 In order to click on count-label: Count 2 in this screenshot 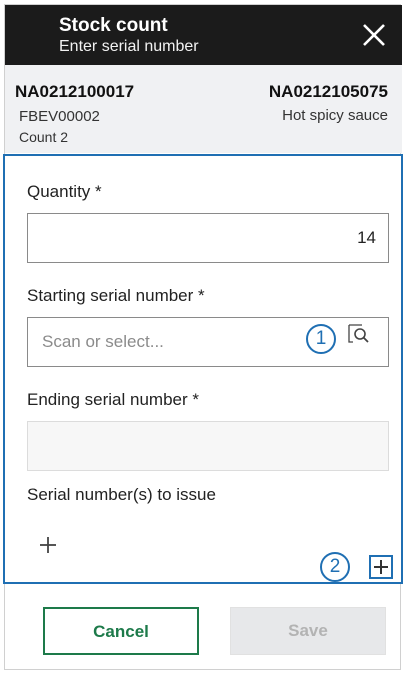, I will do `click(44, 137)`.